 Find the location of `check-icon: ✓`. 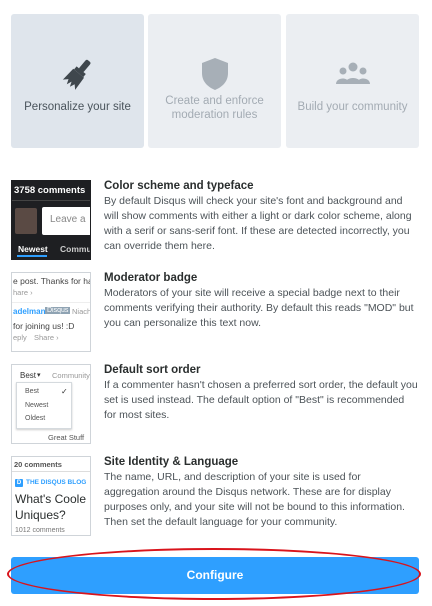

check-icon: ✓ is located at coordinates (64, 391).